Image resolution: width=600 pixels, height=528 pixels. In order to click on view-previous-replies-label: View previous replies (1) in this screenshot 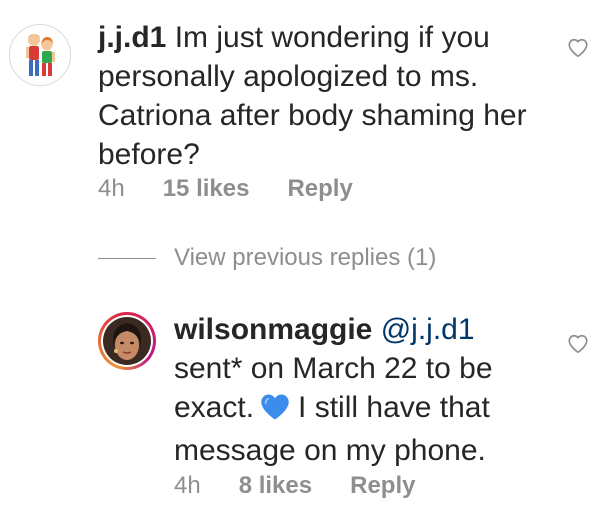, I will do `click(305, 257)`.